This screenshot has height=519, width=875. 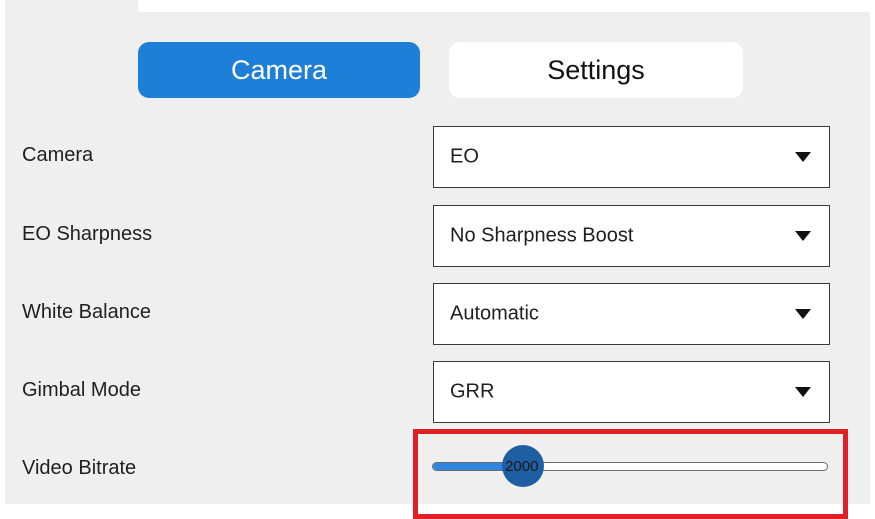 What do you see at coordinates (71, 6) in the screenshot?
I see `panel-top-notch` at bounding box center [71, 6].